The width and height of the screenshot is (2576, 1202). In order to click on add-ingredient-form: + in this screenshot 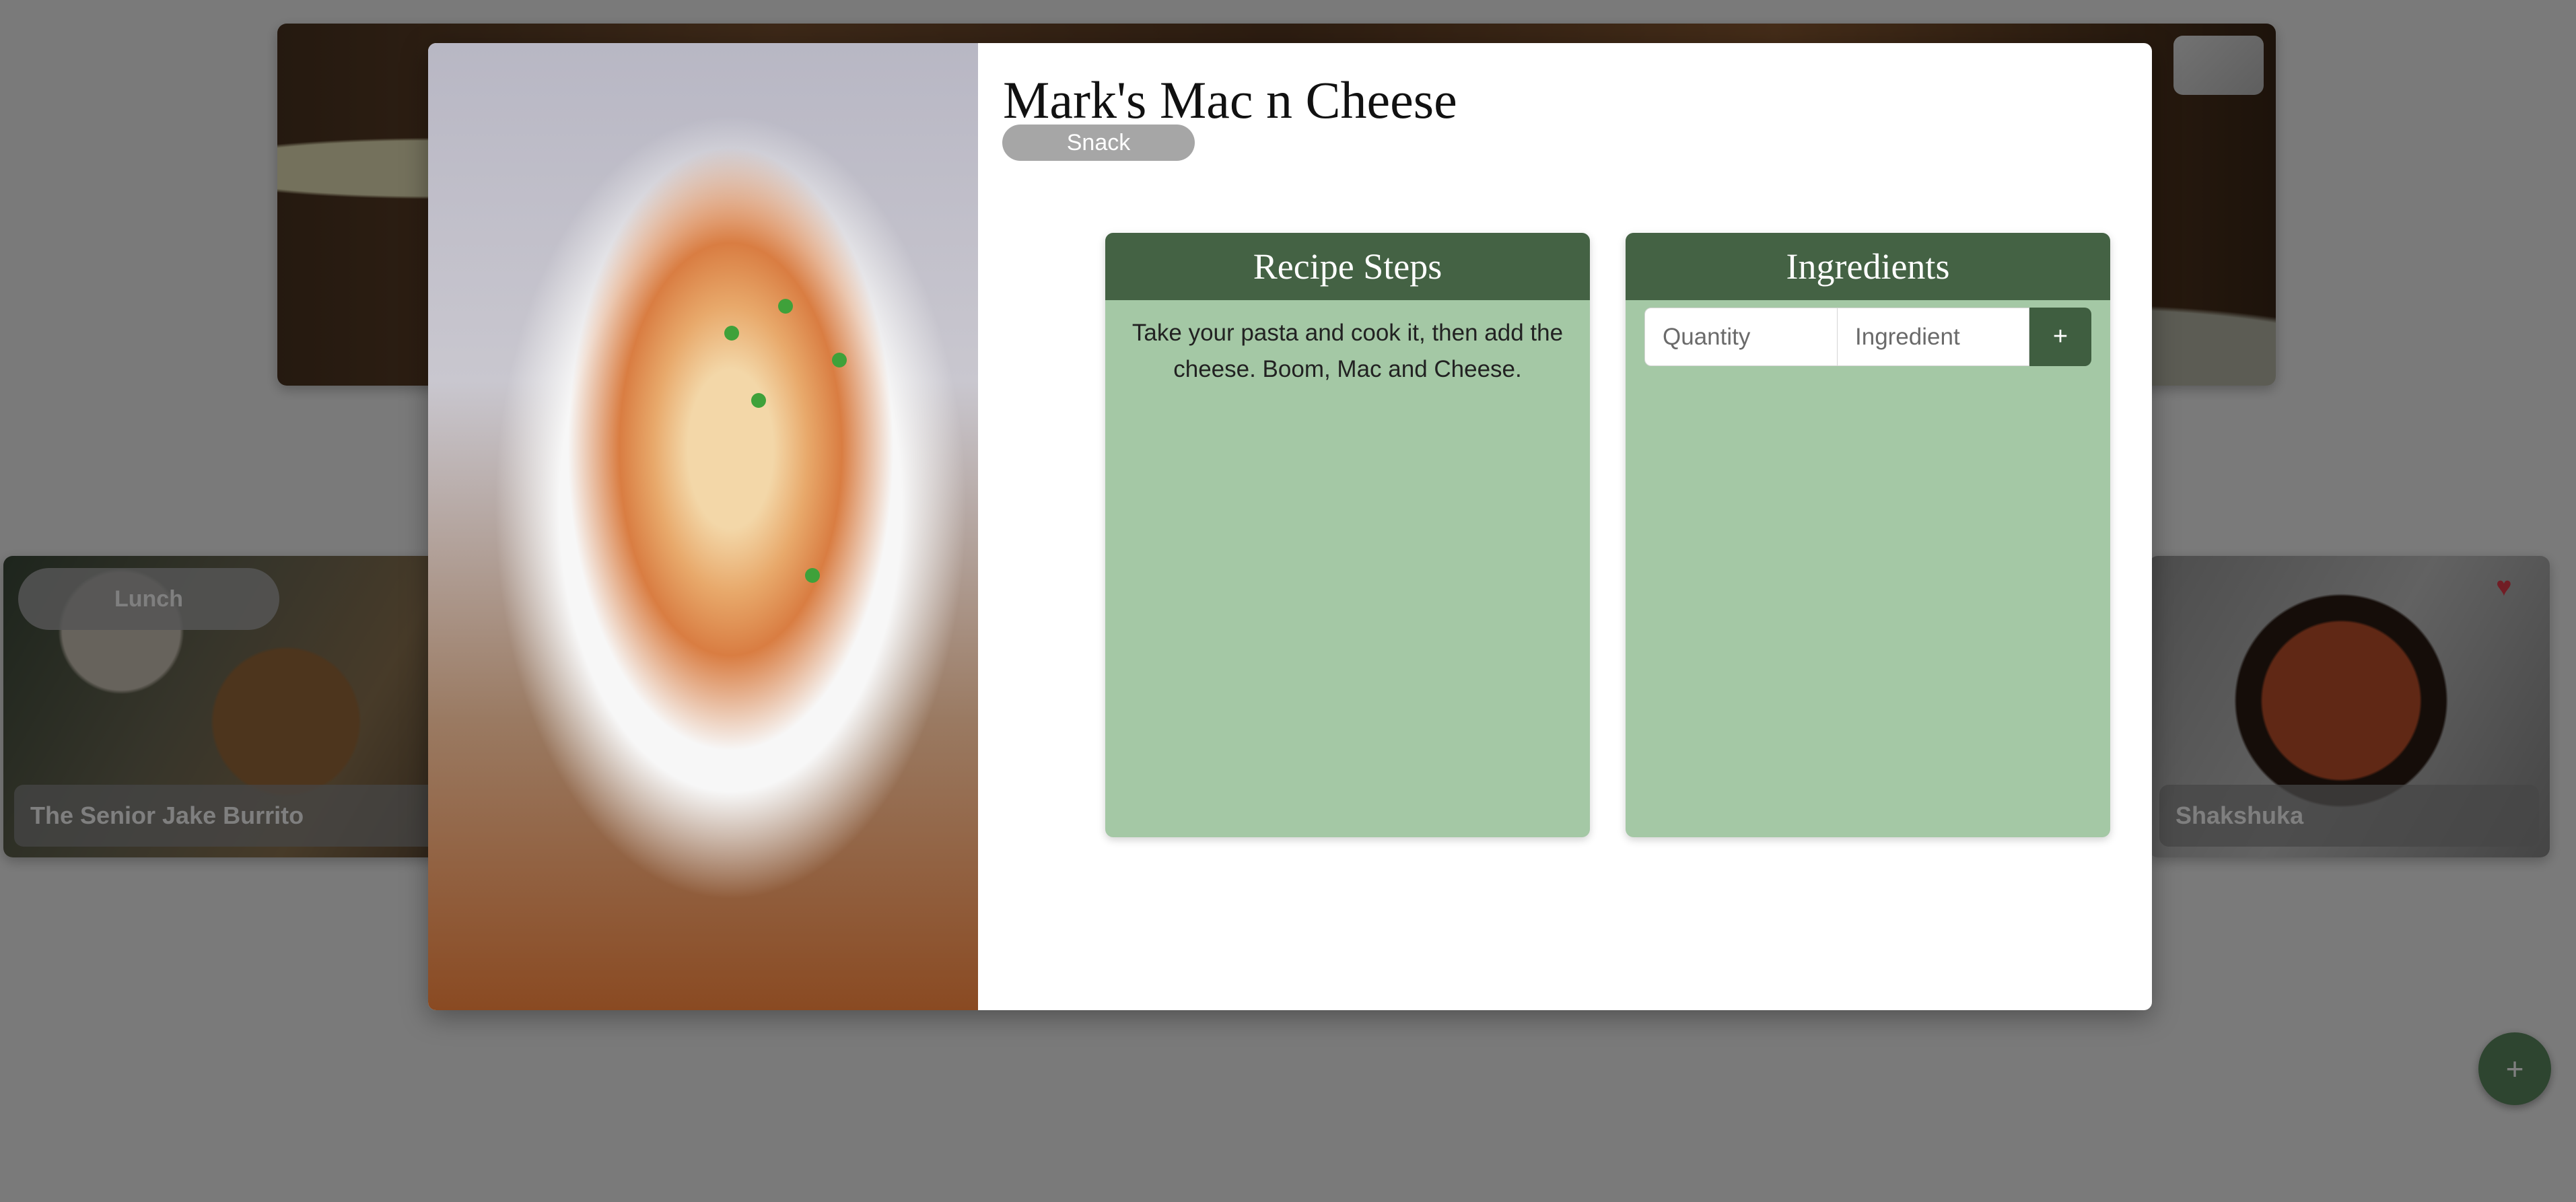, I will do `click(1867, 337)`.